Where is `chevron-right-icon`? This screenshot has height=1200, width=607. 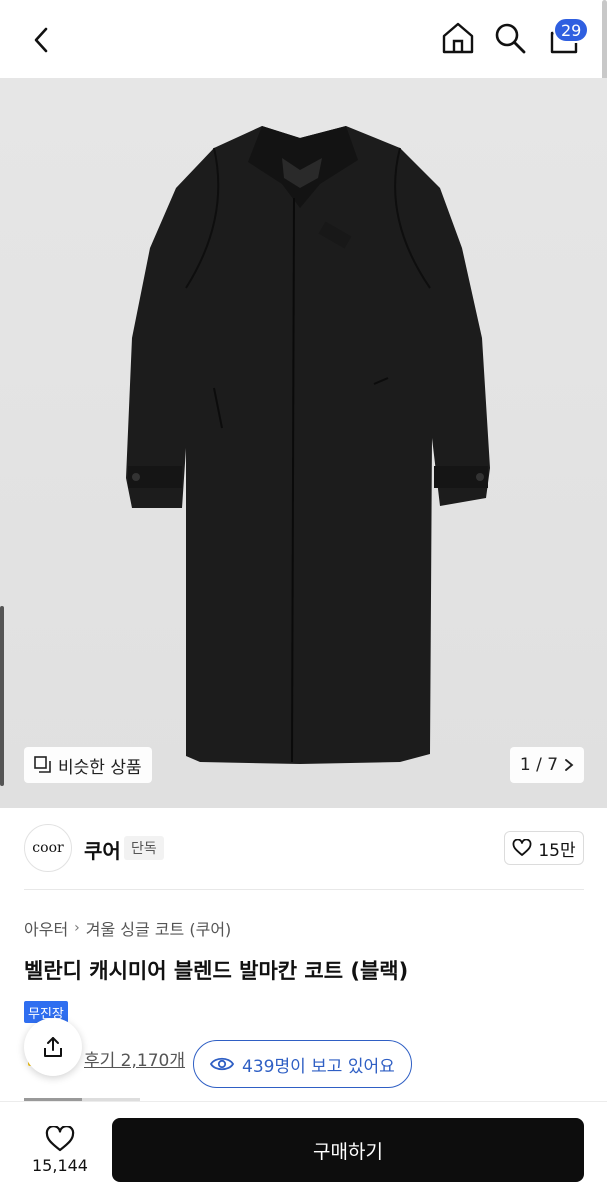 chevron-right-icon is located at coordinates (569, 765).